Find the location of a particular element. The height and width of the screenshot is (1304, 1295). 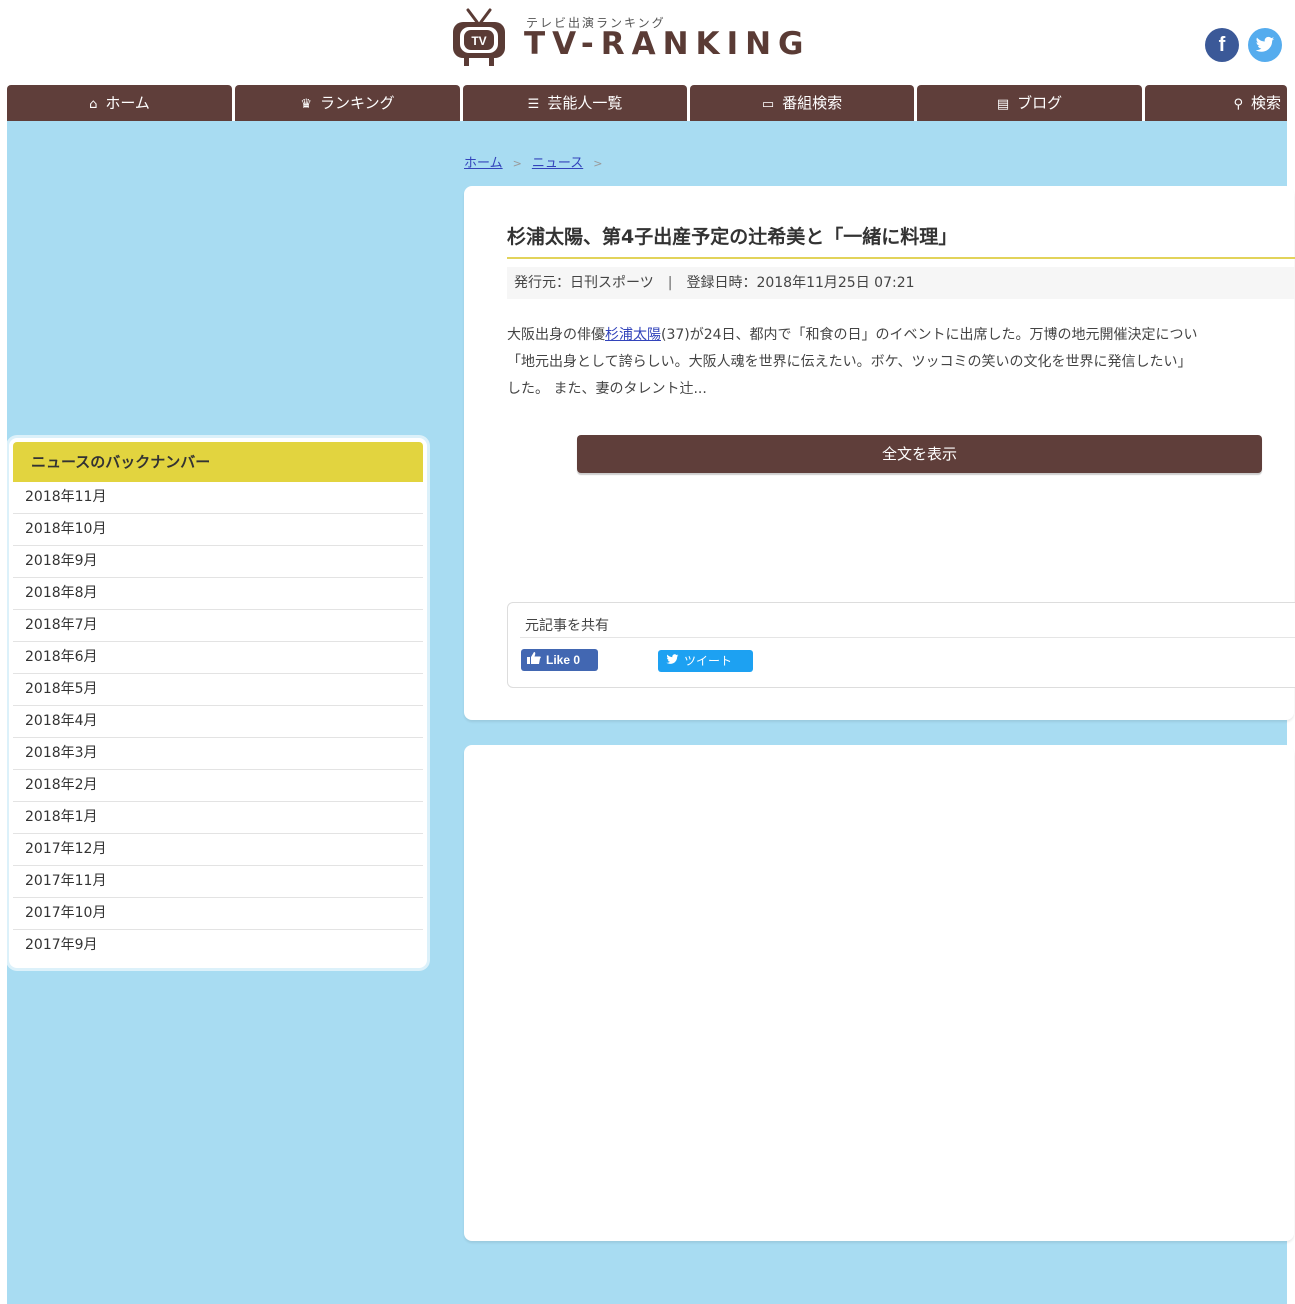

list-icon: ☰ is located at coordinates (533, 104).